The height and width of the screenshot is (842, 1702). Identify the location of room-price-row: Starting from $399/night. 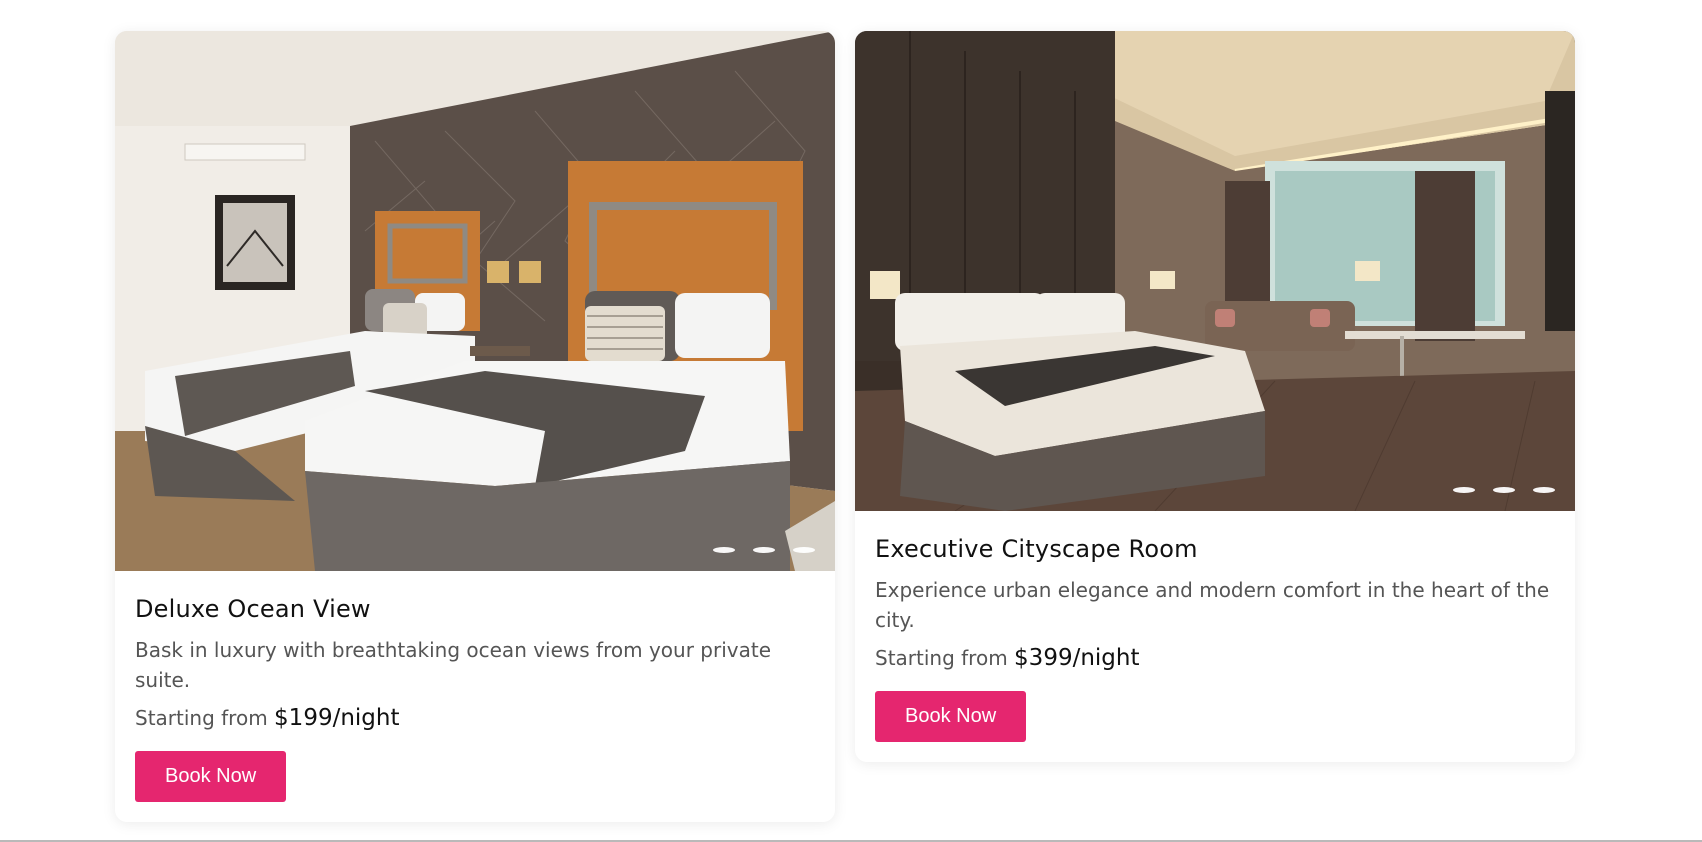
(1215, 658).